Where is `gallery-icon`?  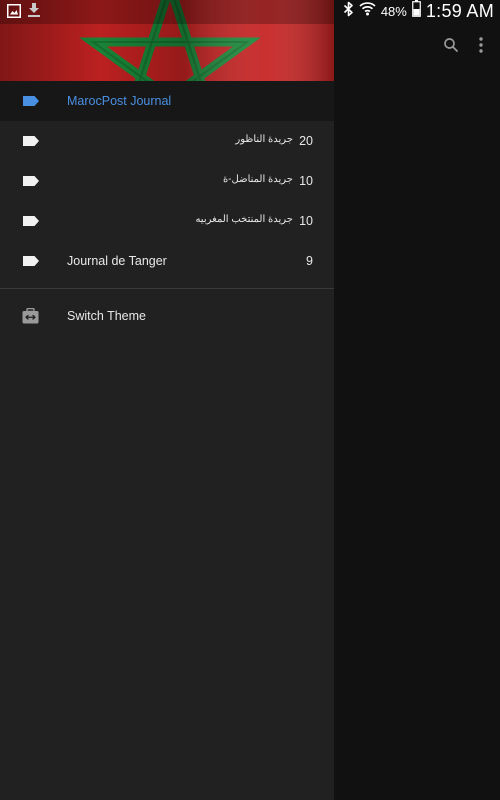
gallery-icon is located at coordinates (14, 13).